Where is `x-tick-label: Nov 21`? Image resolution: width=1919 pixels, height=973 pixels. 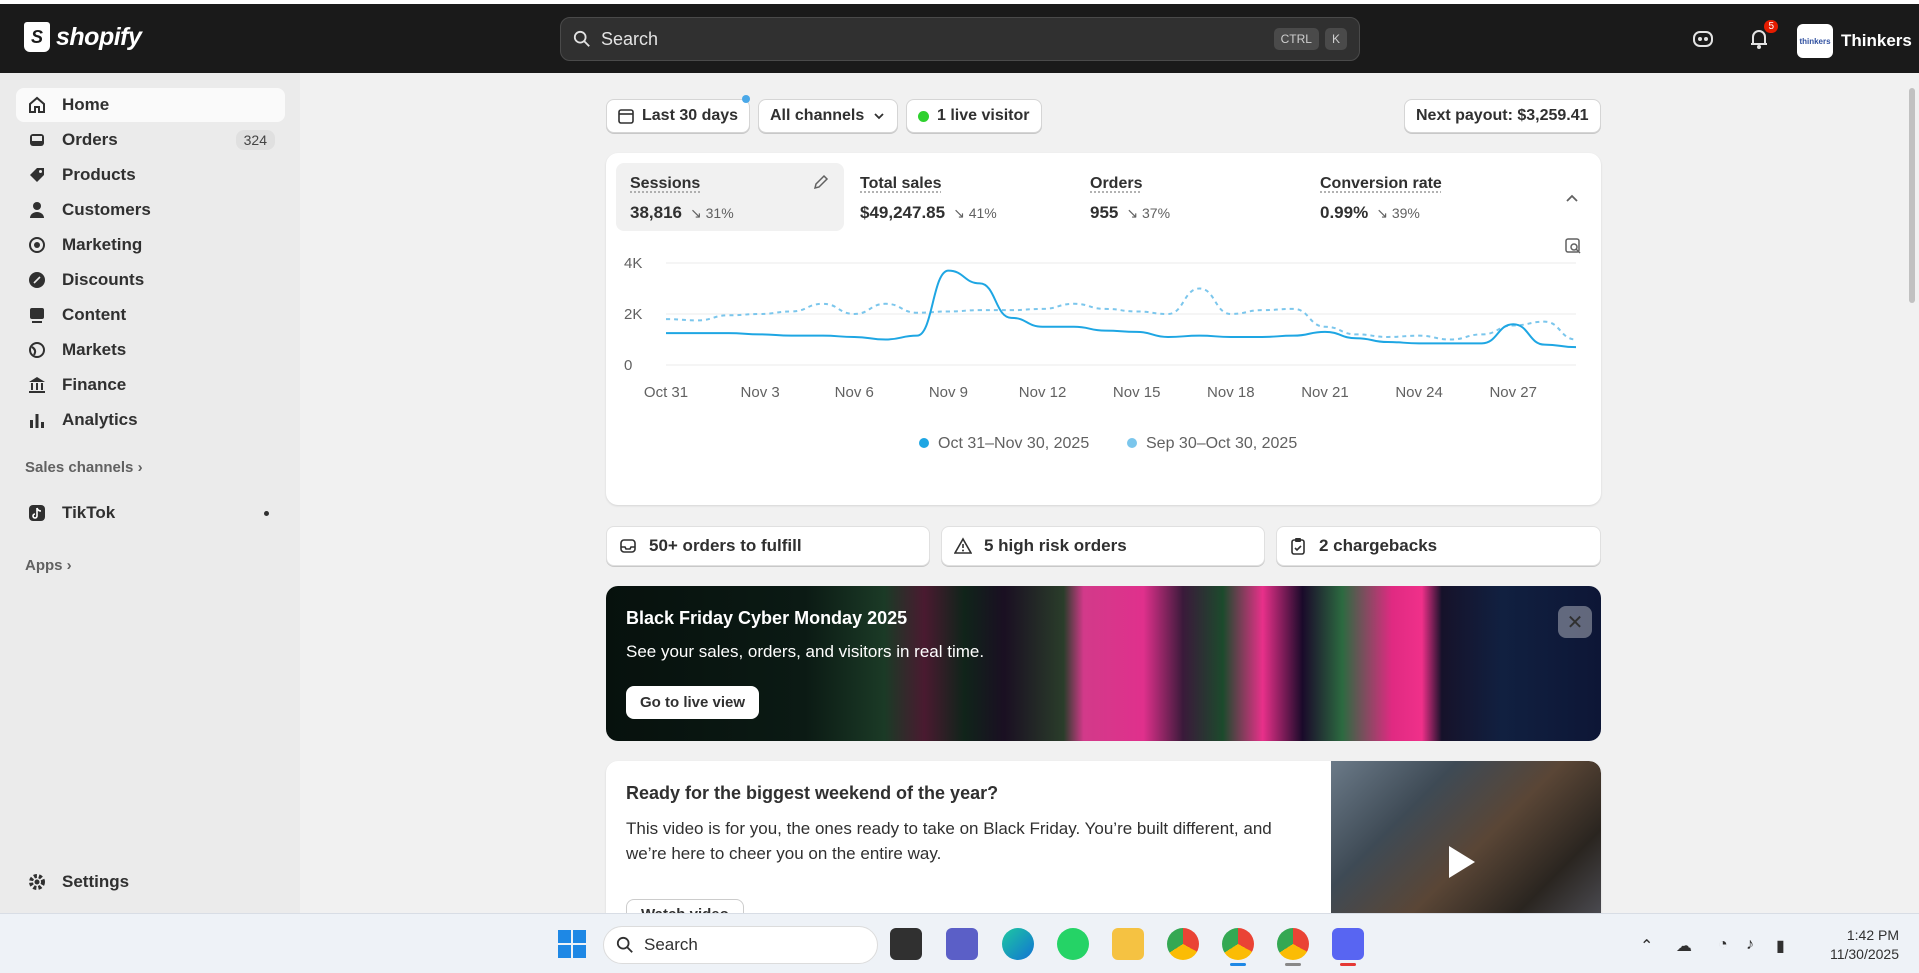 x-tick-label: Nov 21 is located at coordinates (1325, 392).